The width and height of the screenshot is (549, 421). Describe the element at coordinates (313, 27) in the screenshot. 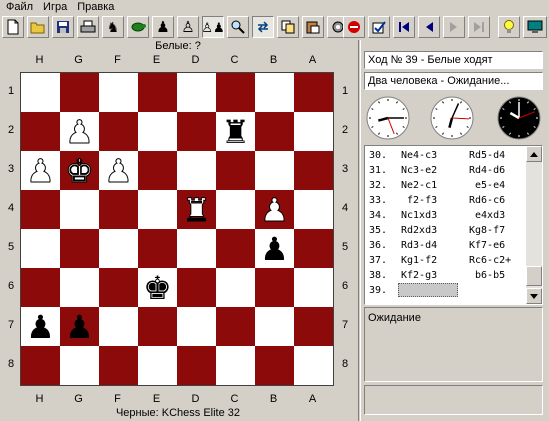

I see `paste-button` at that location.